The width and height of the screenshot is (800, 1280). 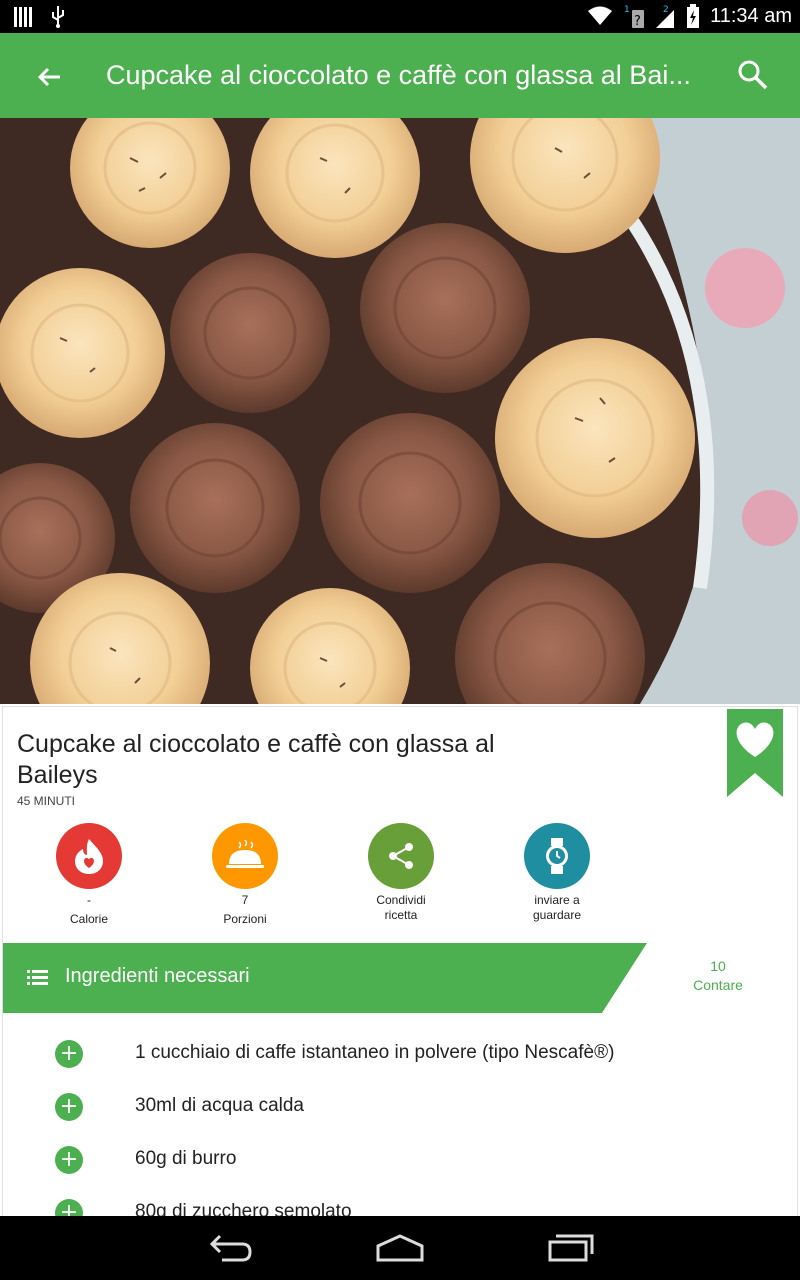 What do you see at coordinates (50, 77) in the screenshot?
I see `back-arrow-icon` at bounding box center [50, 77].